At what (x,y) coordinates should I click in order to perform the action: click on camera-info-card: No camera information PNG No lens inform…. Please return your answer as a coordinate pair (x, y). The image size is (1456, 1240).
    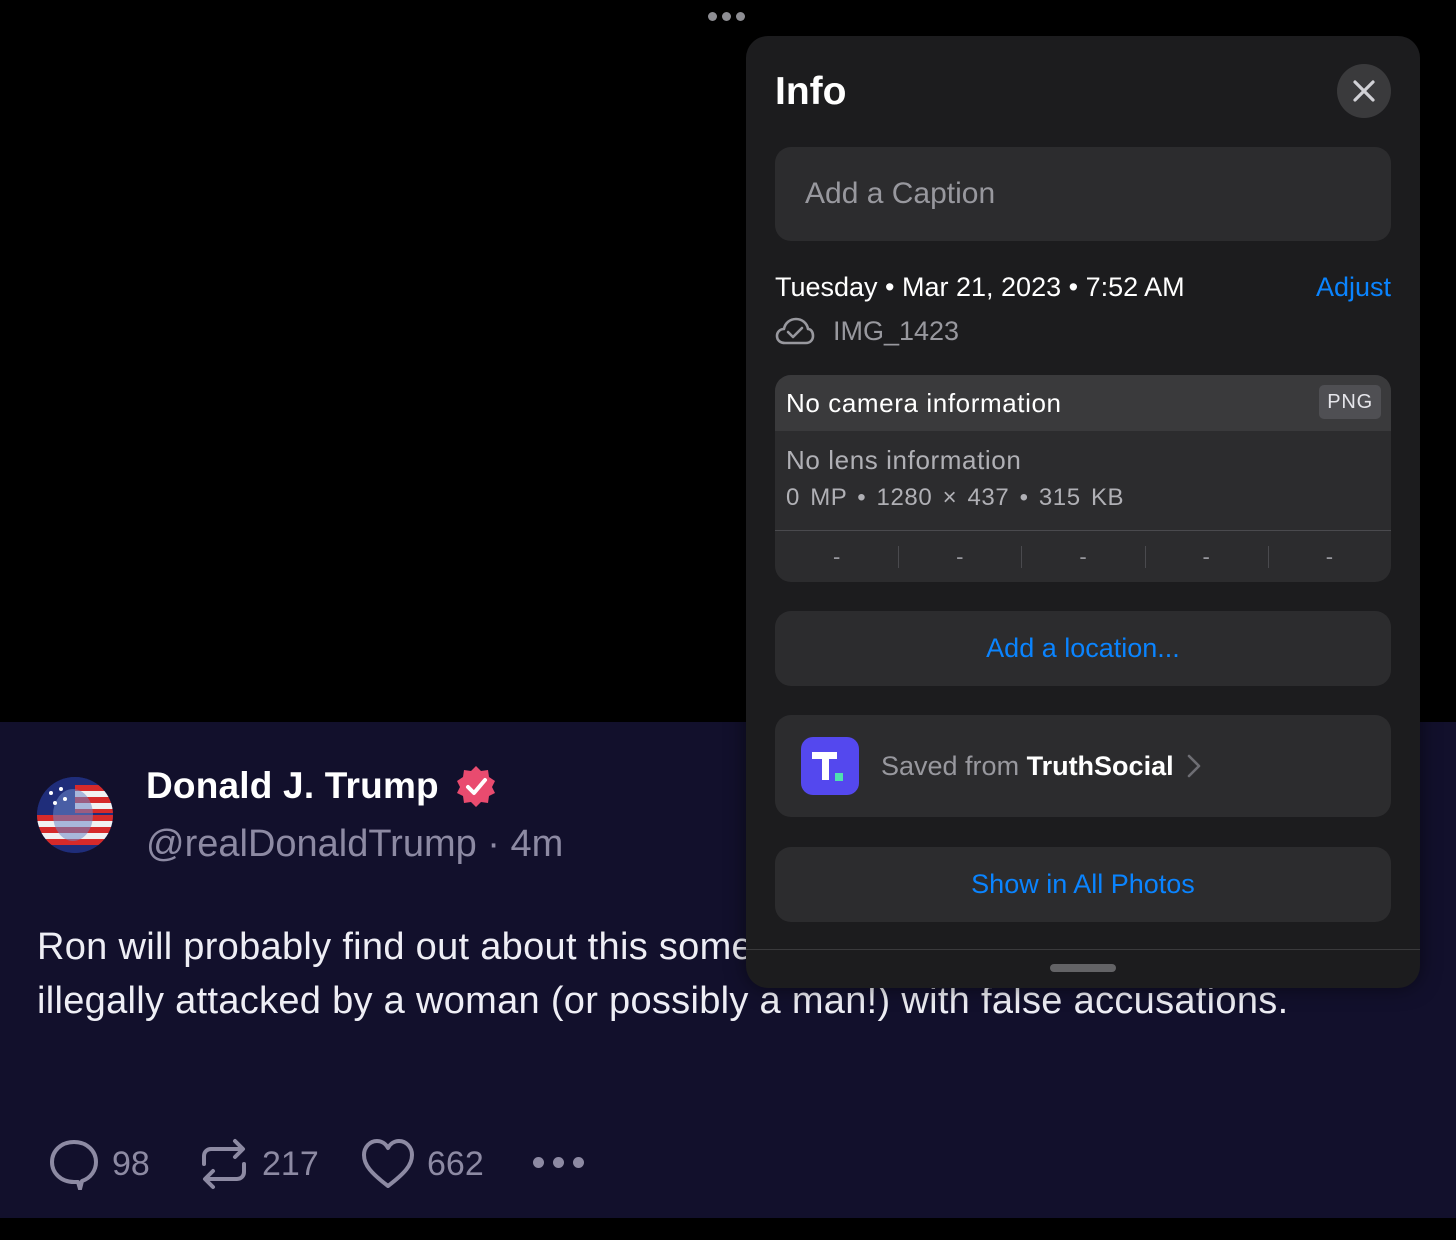
    Looking at the image, I should click on (1083, 478).